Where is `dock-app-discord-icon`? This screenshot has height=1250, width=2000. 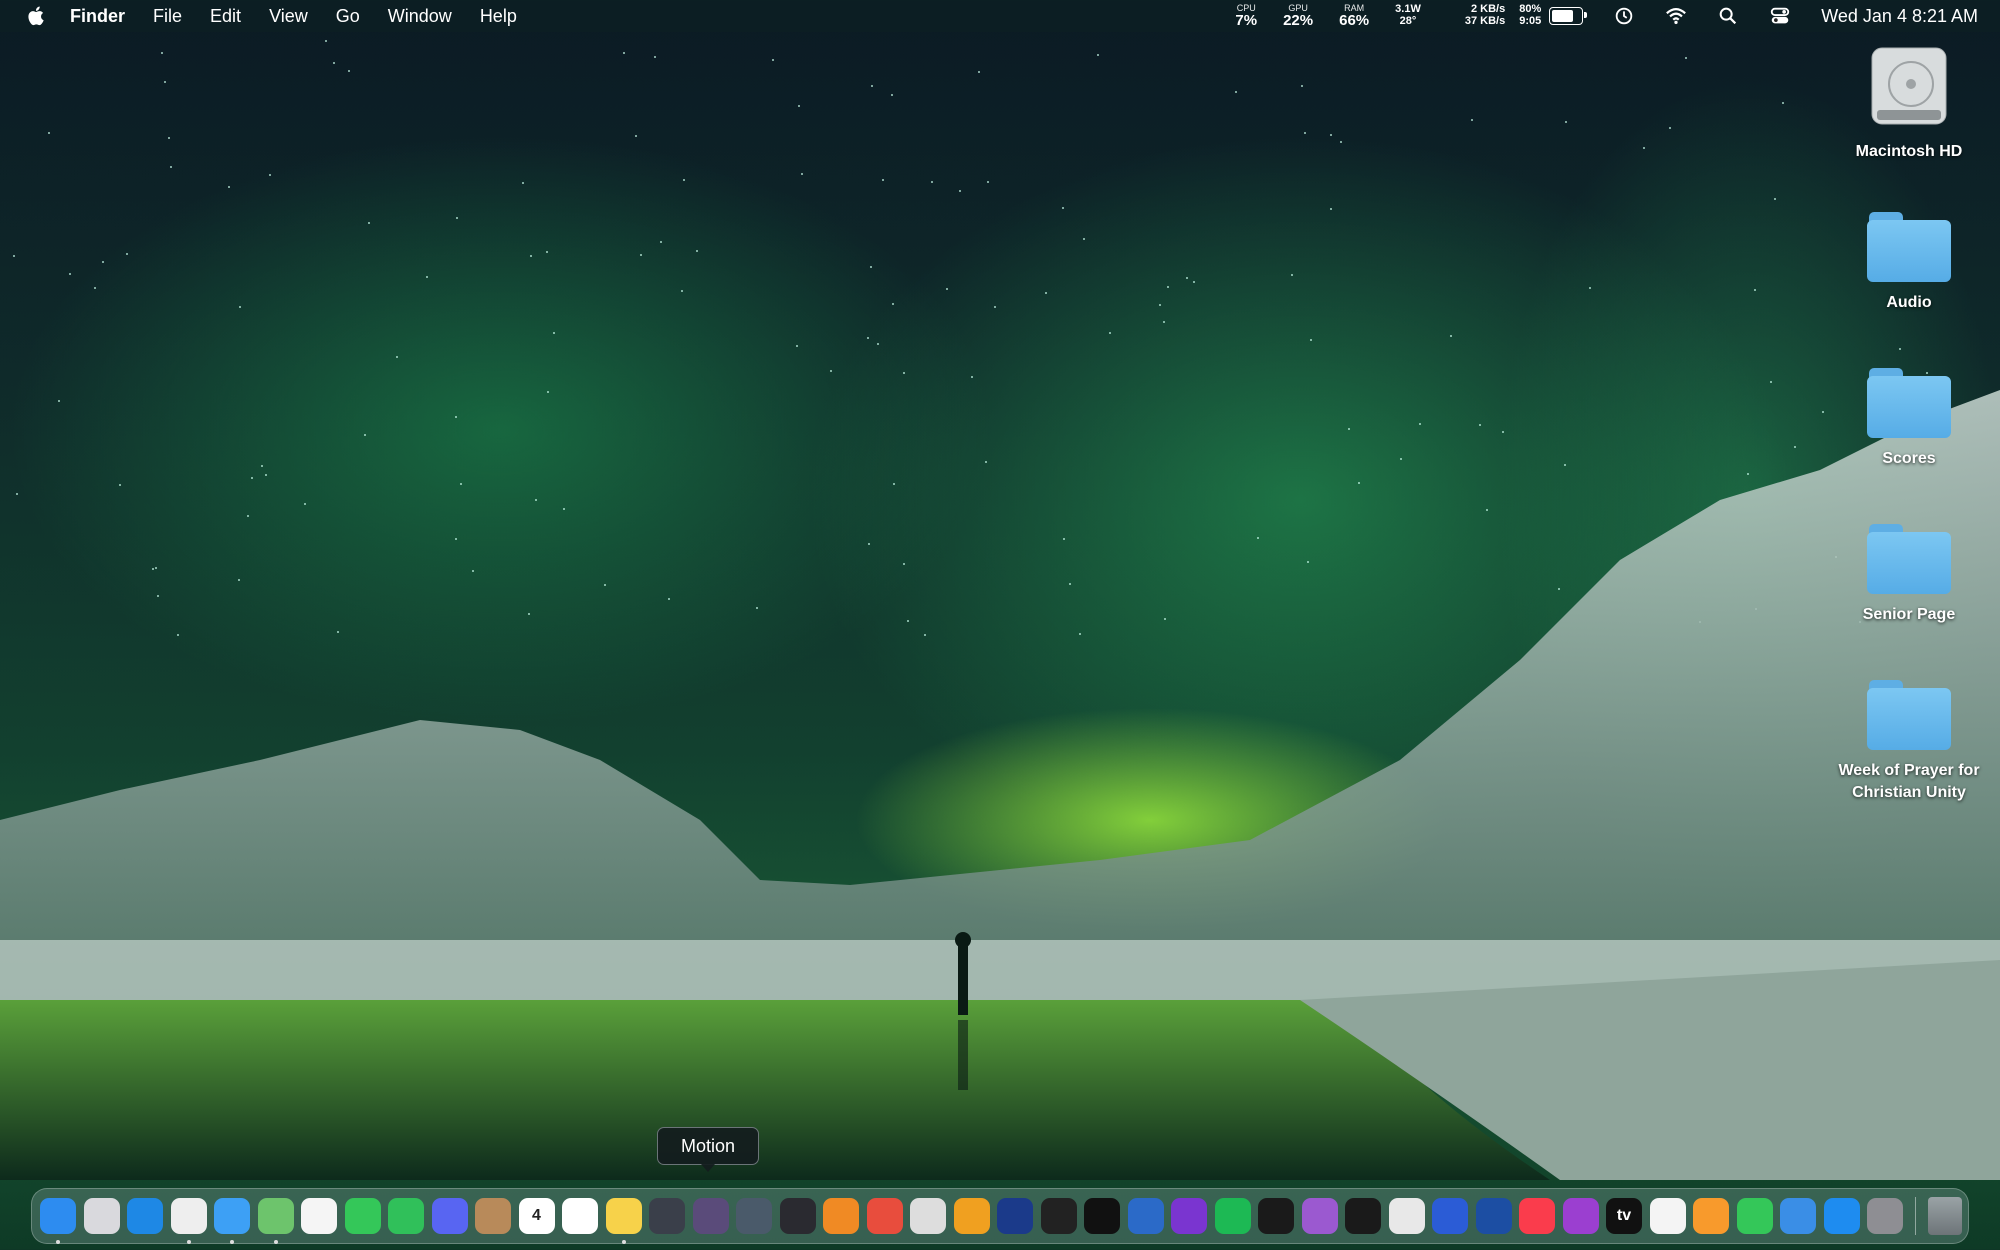
dock-app-discord-icon is located at coordinates (449, 1216).